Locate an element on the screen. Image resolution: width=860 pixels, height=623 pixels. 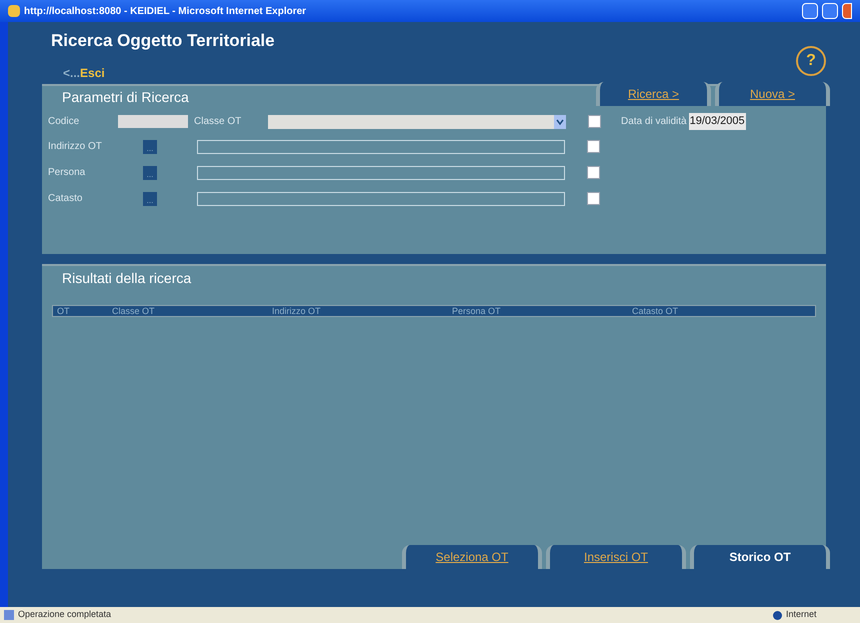
field-label: Catasto is located at coordinates (66, 199).